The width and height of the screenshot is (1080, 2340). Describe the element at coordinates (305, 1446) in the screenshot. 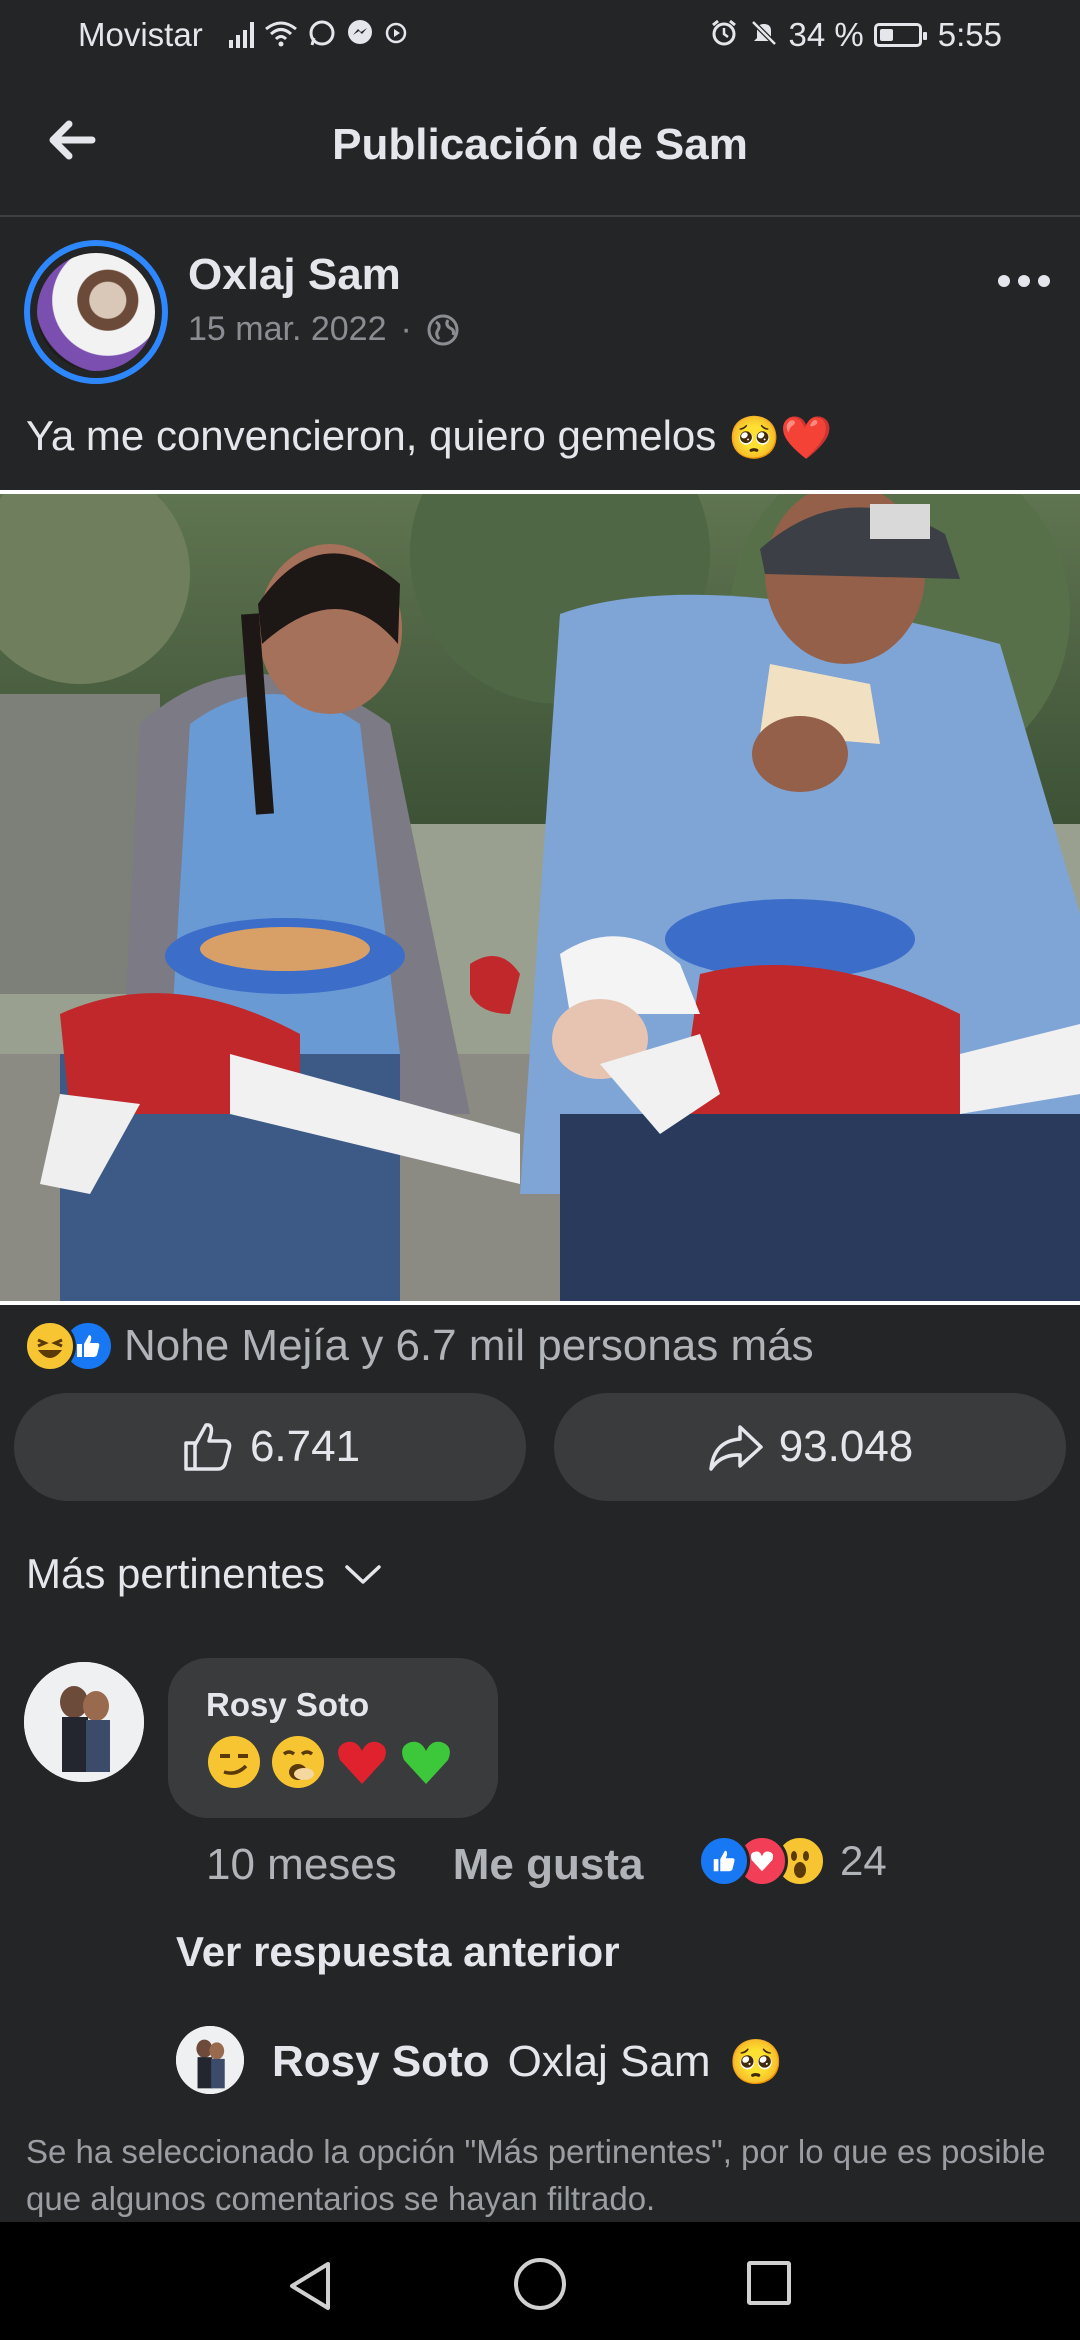

I see `like-count: 6.741` at that location.